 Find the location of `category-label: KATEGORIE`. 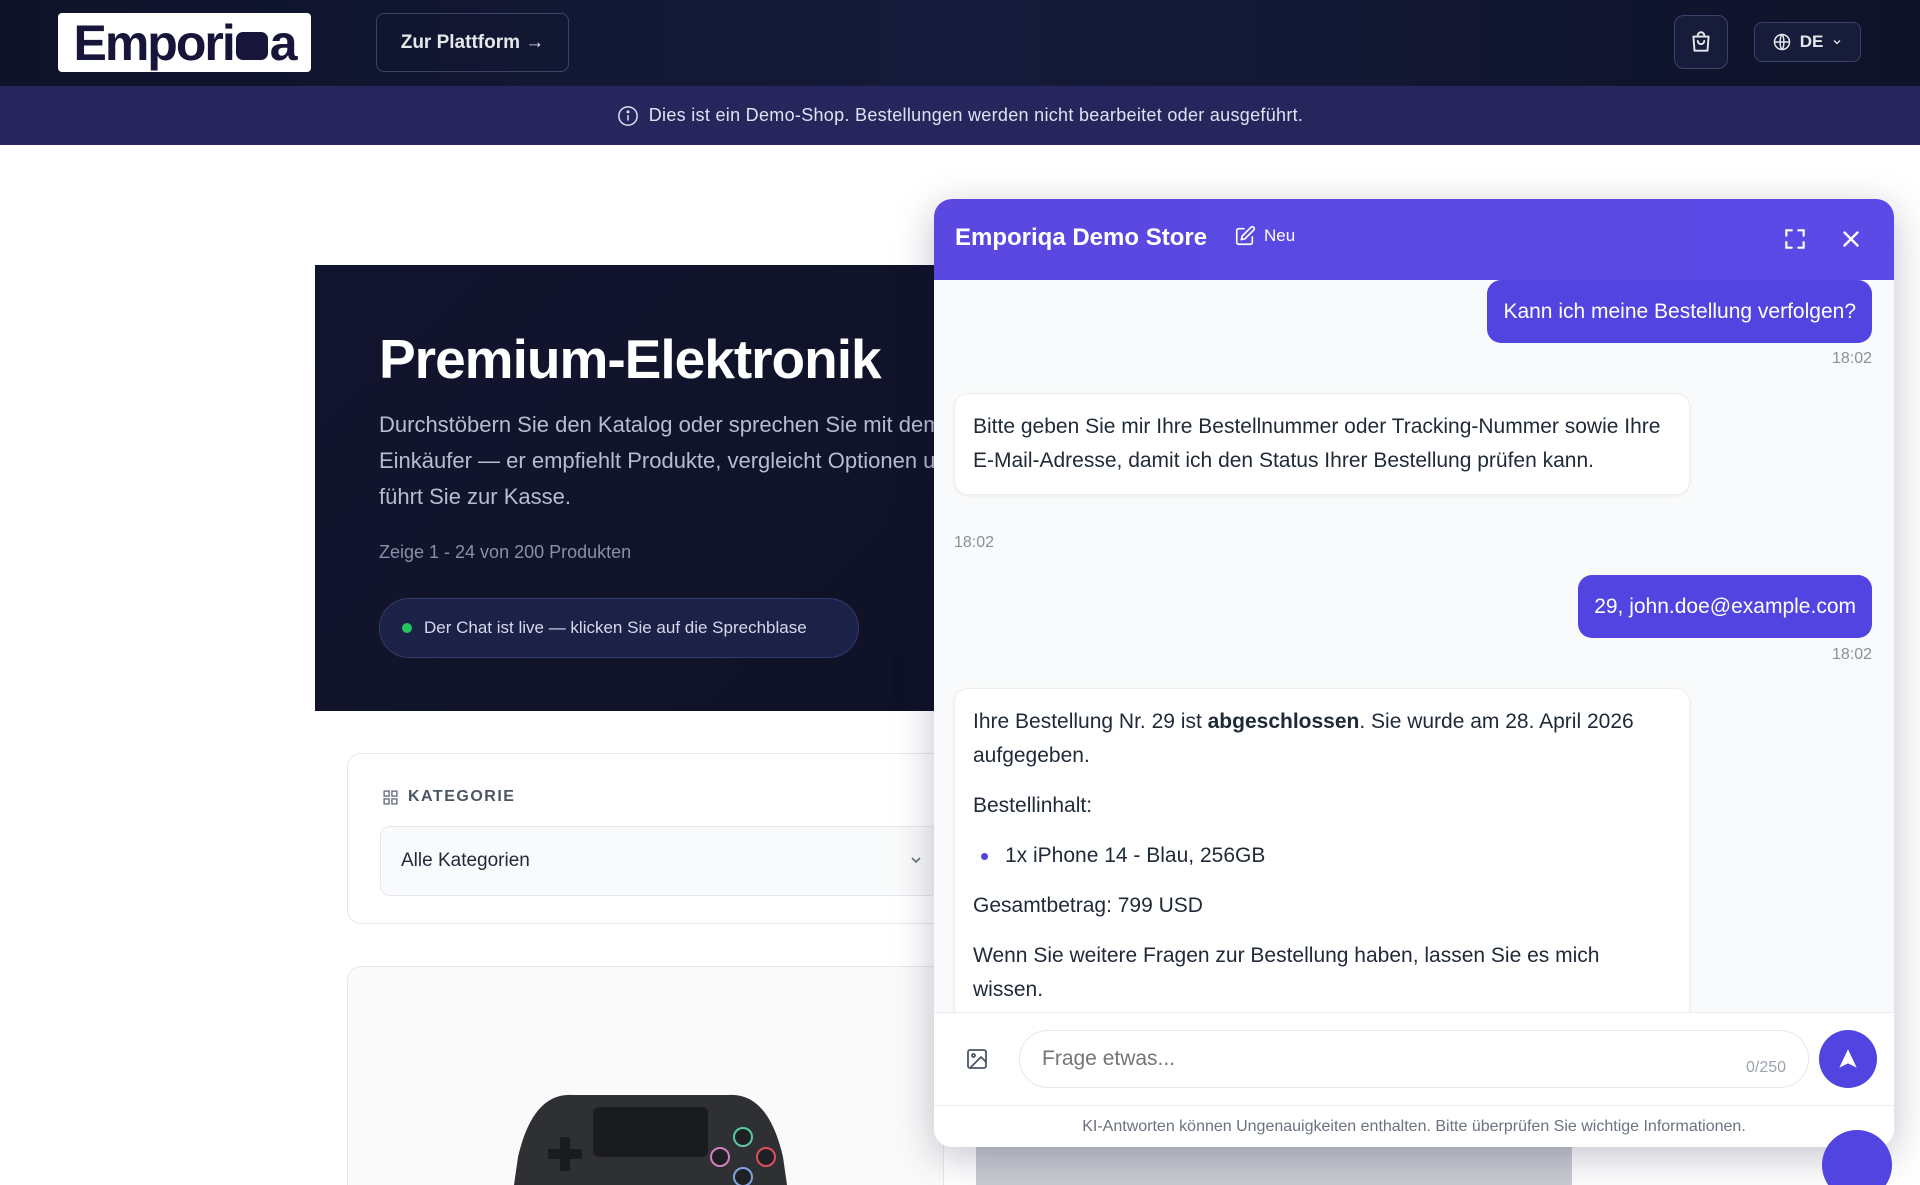

category-label: KATEGORIE is located at coordinates (448, 797).